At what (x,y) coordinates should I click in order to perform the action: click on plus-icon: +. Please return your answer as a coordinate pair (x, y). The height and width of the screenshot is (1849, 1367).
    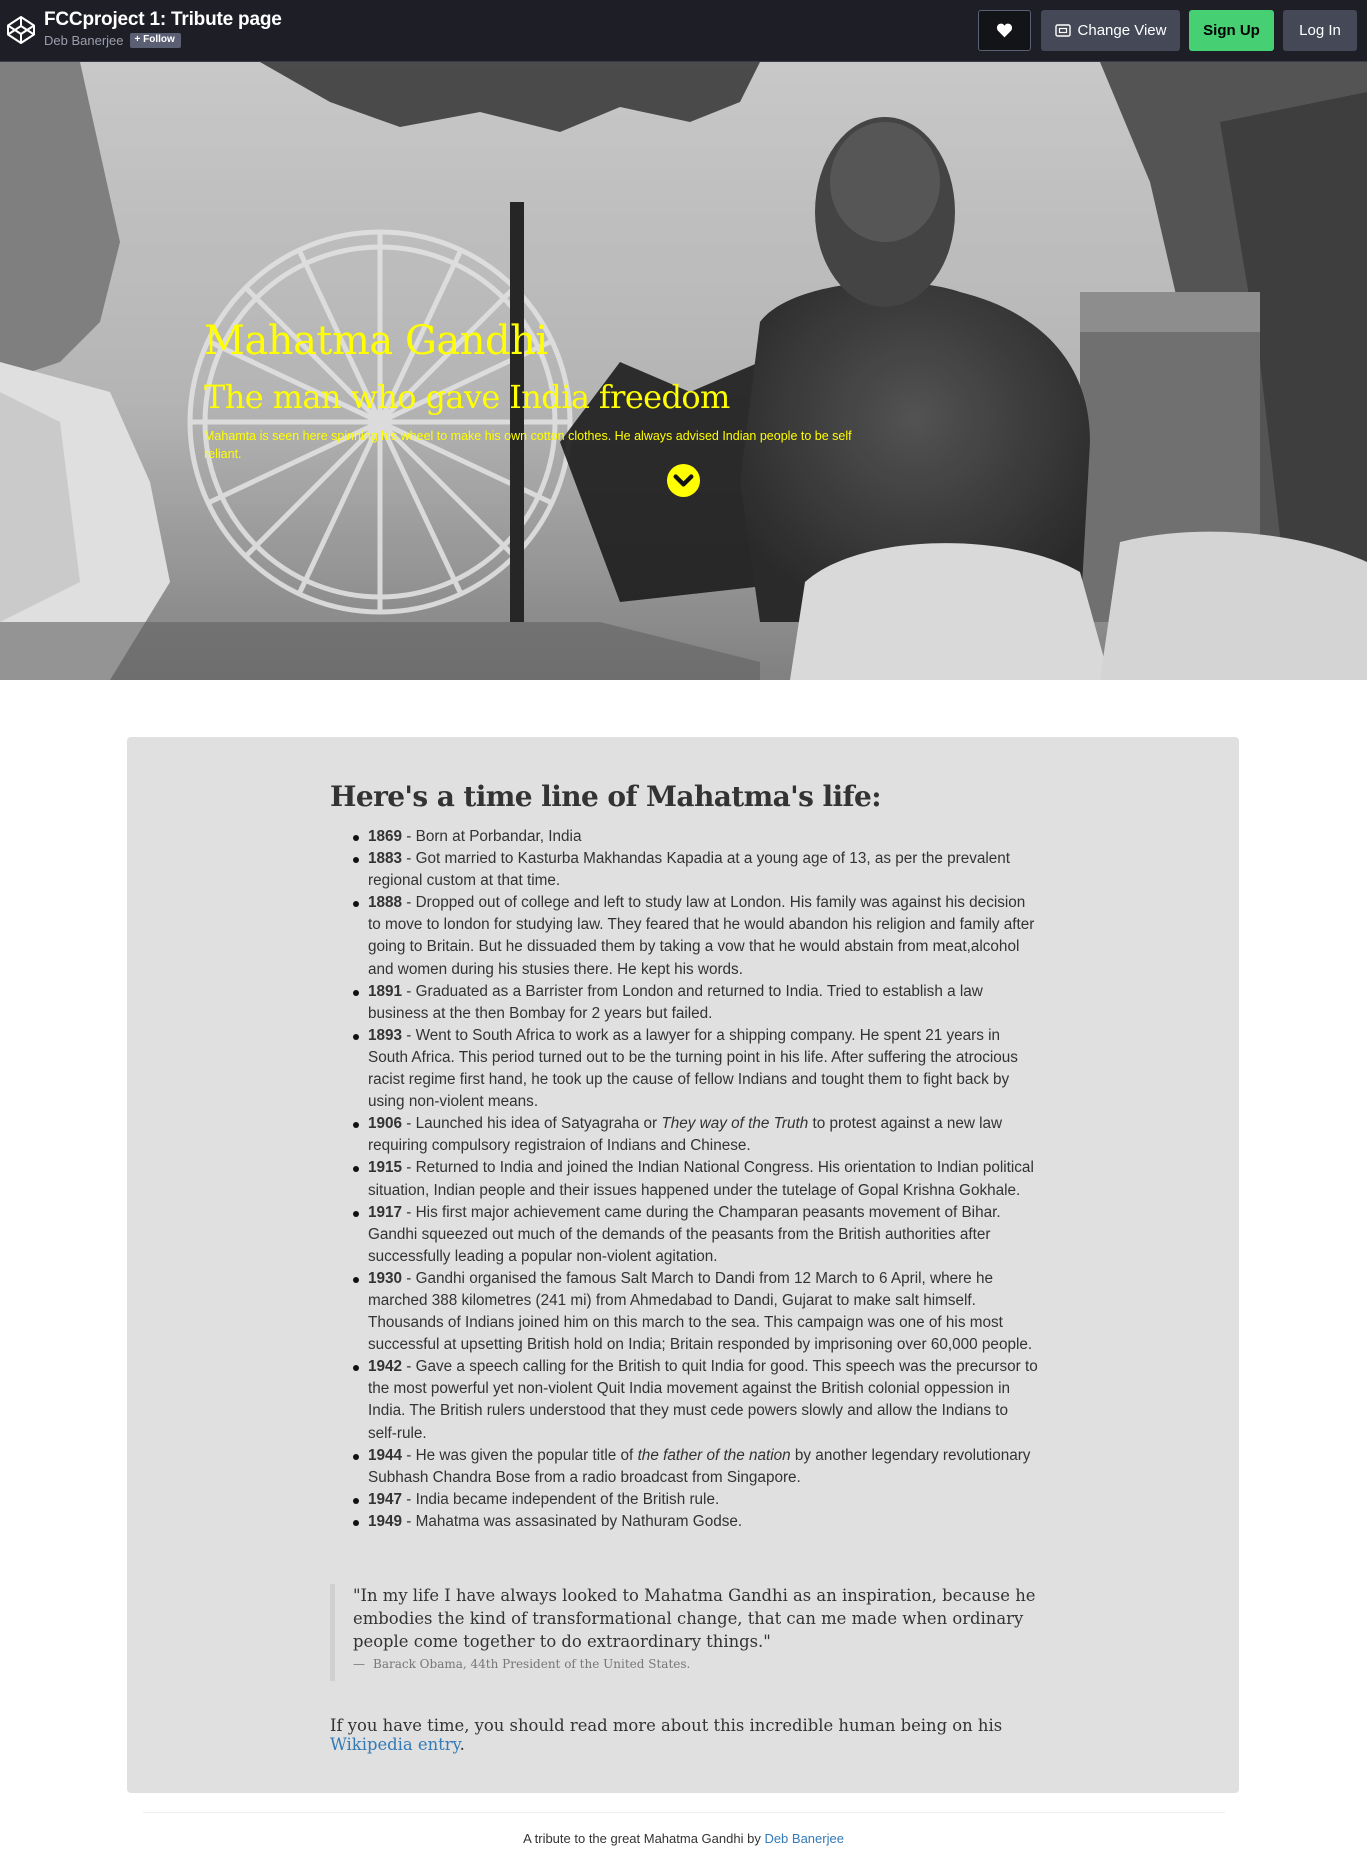
    Looking at the image, I should click on (137, 39).